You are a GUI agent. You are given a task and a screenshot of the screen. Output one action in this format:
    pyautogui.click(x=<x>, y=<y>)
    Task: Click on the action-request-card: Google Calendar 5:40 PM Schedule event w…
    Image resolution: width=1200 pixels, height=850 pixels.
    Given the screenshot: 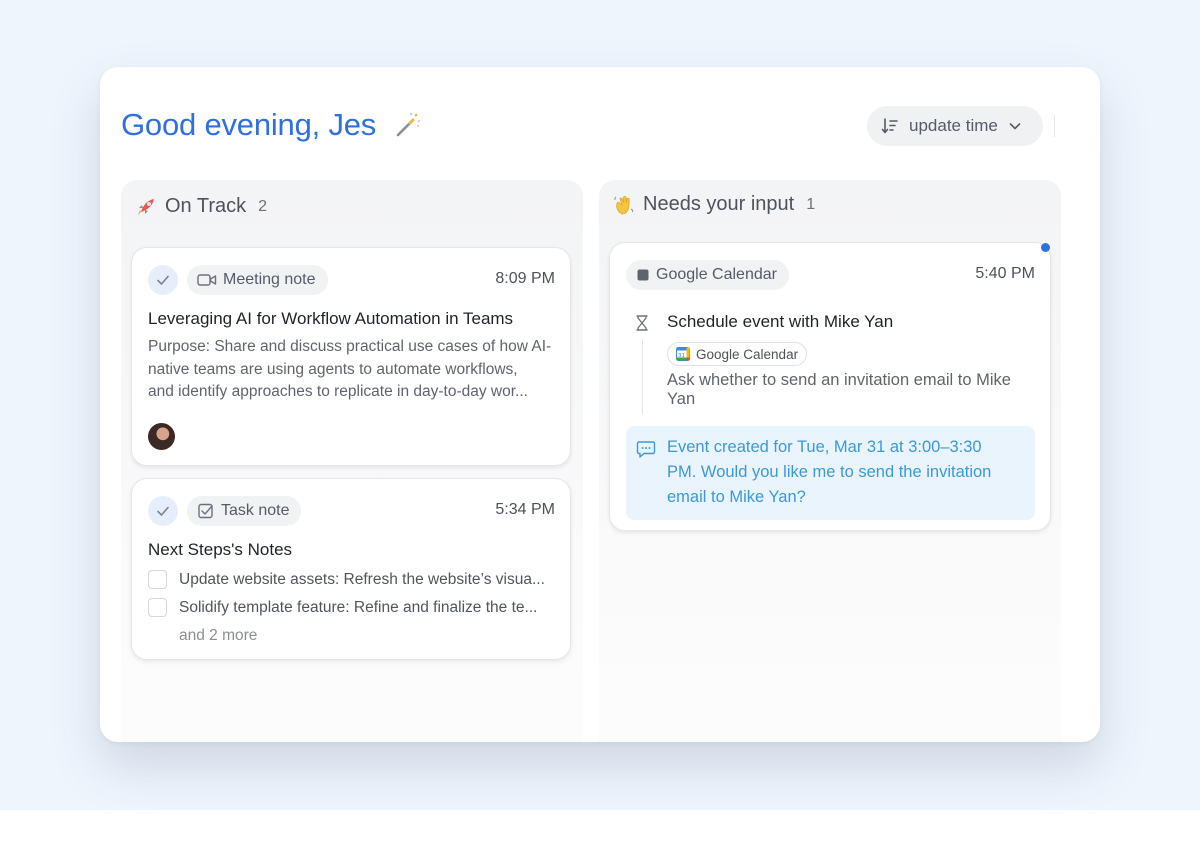 What is the action you would take?
    pyautogui.click(x=830, y=386)
    